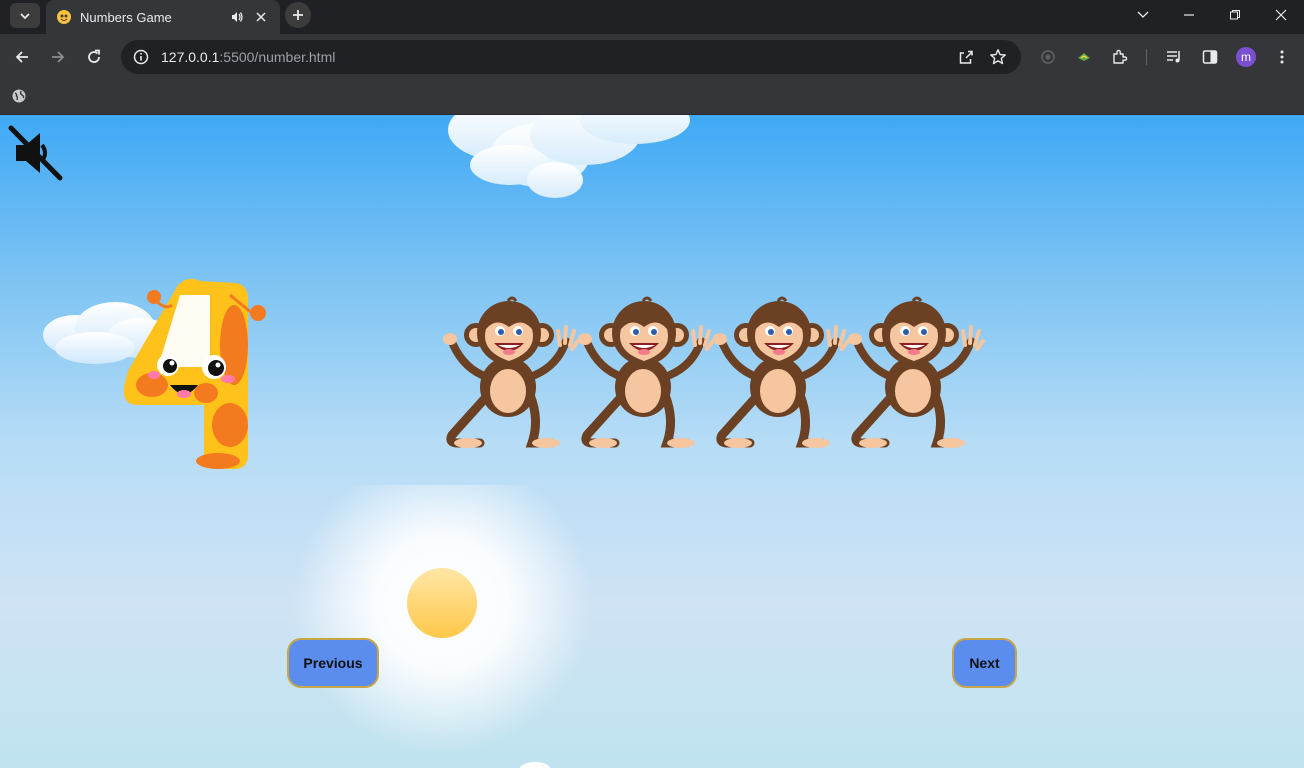 The width and height of the screenshot is (1304, 768). I want to click on forward-button, so click(58, 57).